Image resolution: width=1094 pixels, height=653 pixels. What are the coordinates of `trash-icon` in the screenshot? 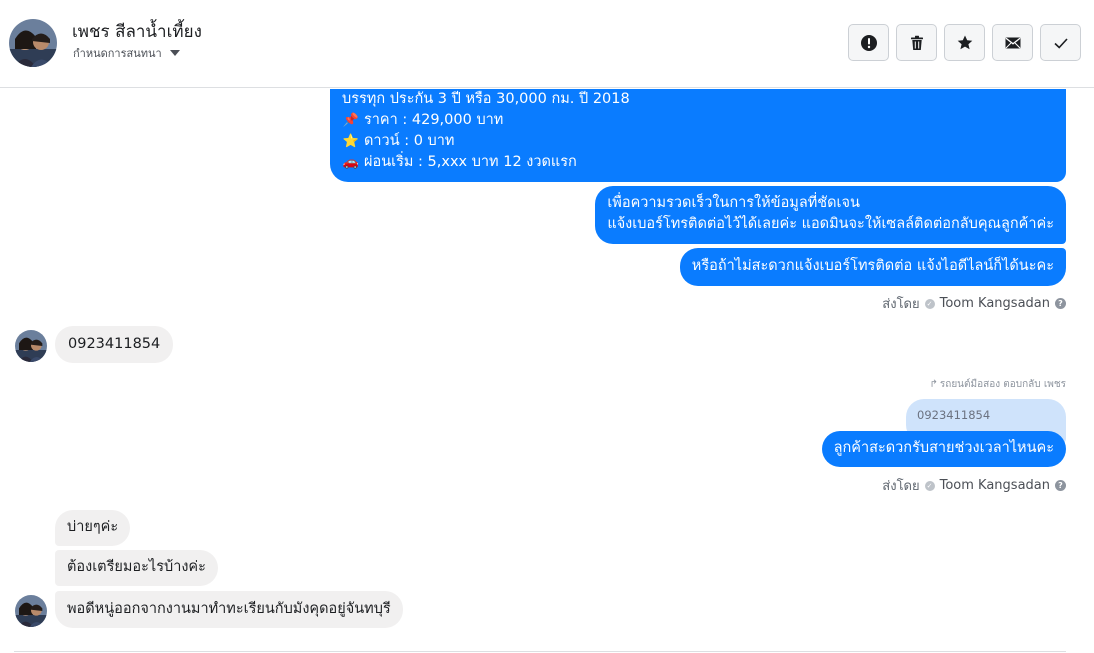 It's located at (916, 42).